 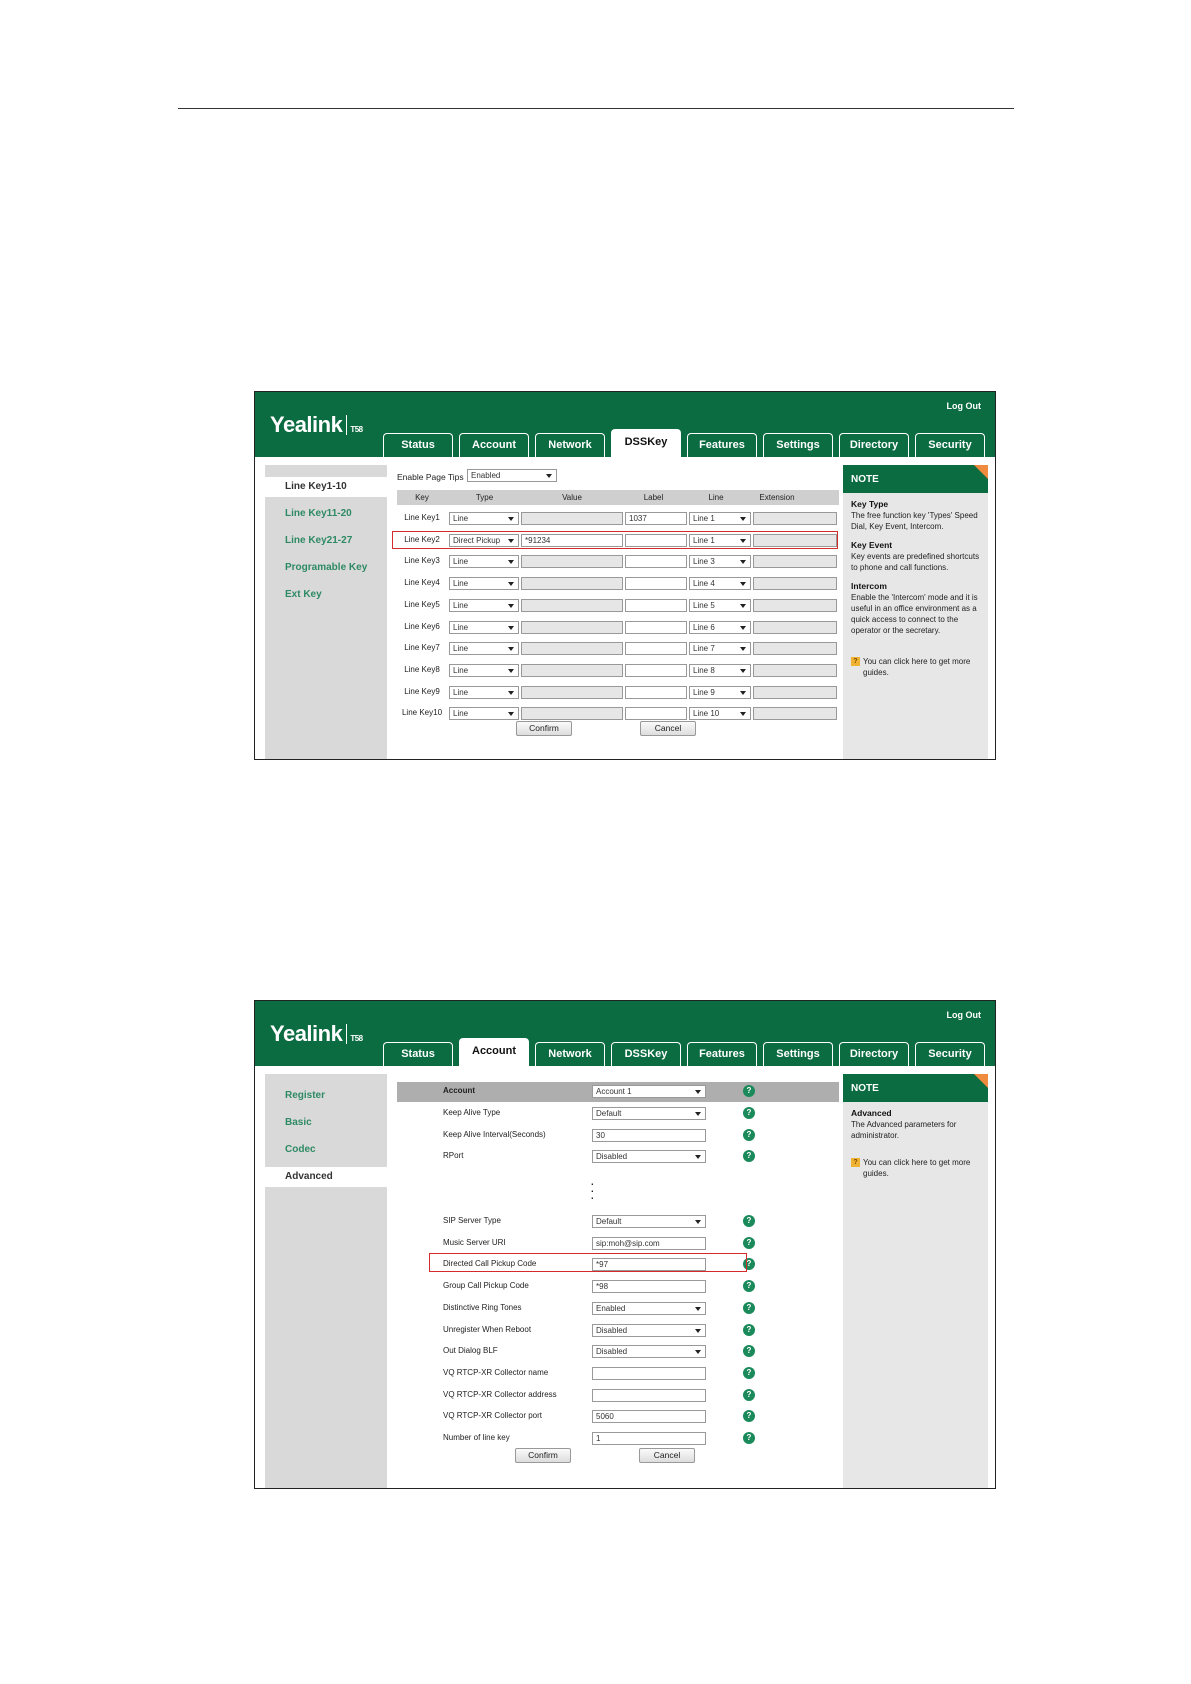 I want to click on sidebar-item-advanced: Advanced, so click(x=326, y=1177).